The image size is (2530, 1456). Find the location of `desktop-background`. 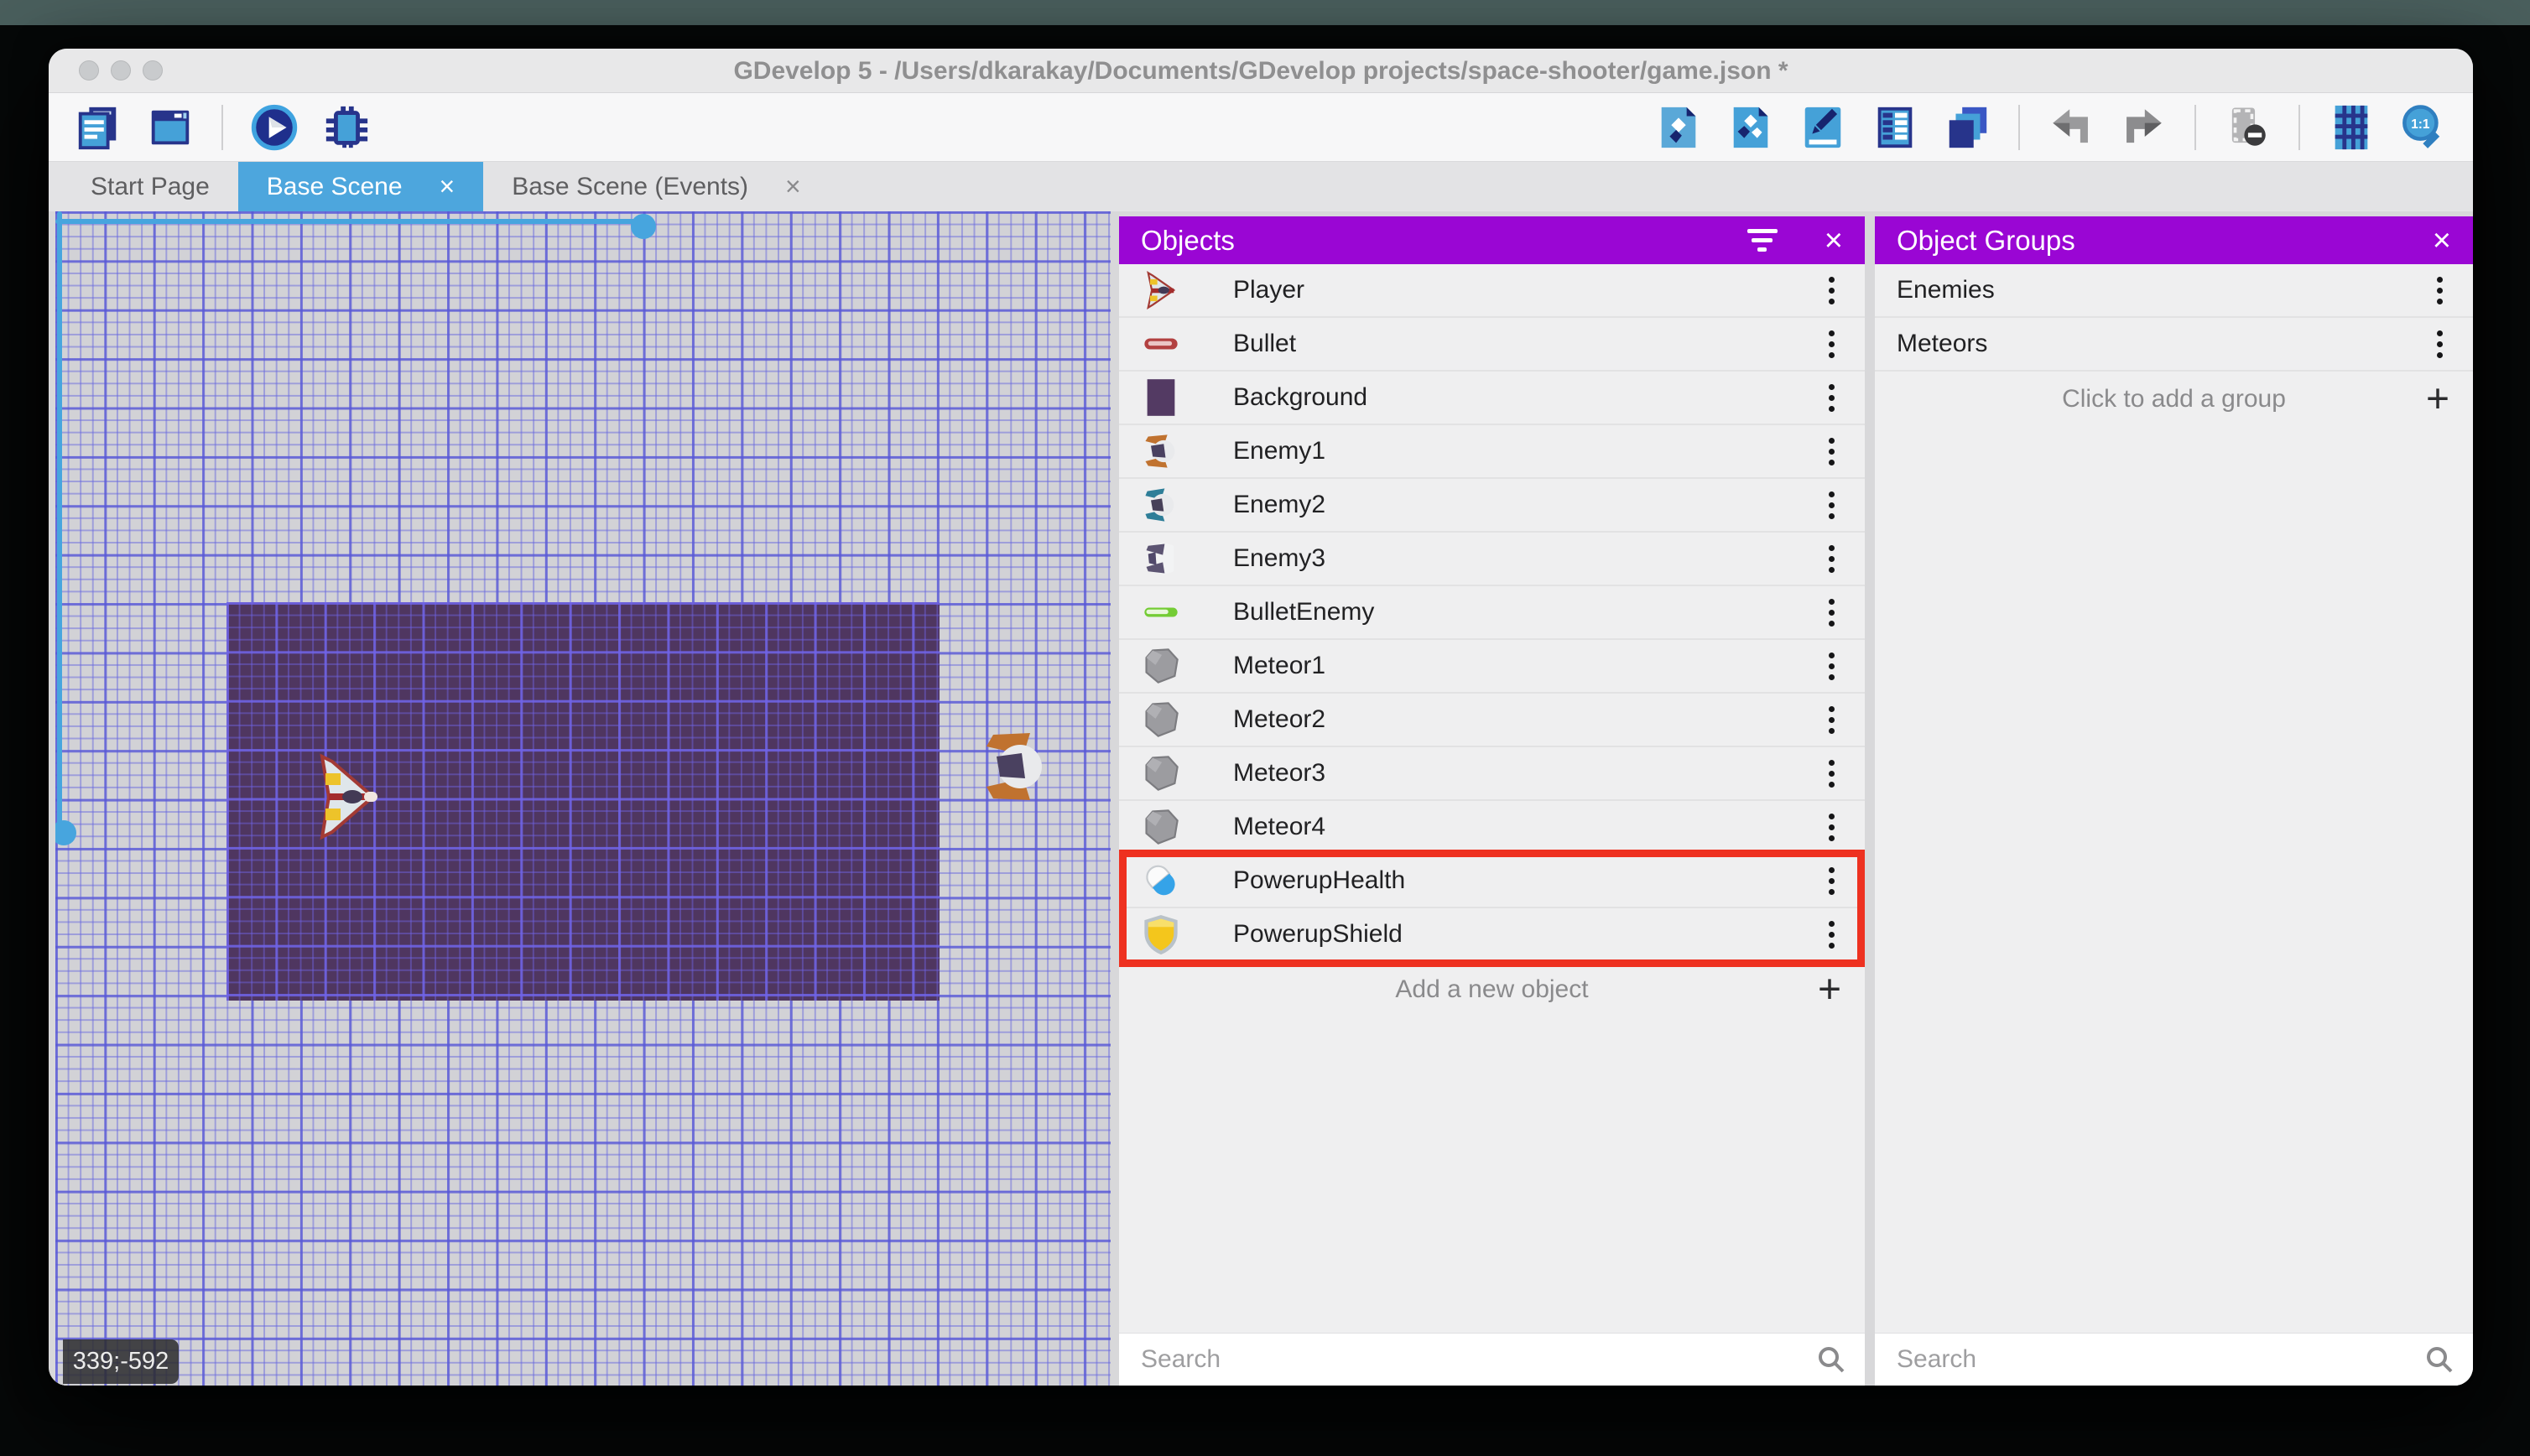

desktop-background is located at coordinates (1265, 12).